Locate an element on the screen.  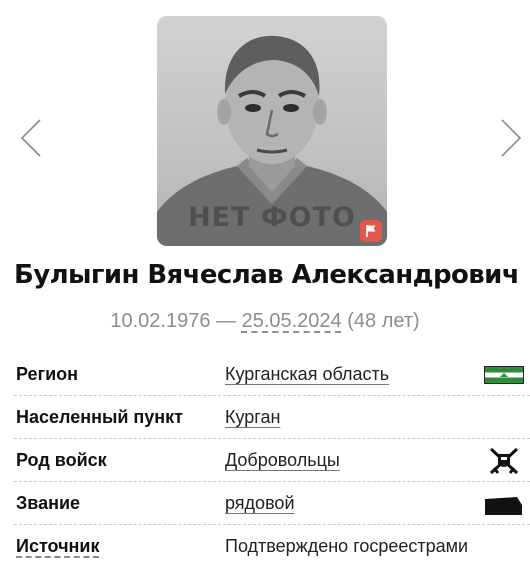
region-link: Курганская область is located at coordinates (307, 374).